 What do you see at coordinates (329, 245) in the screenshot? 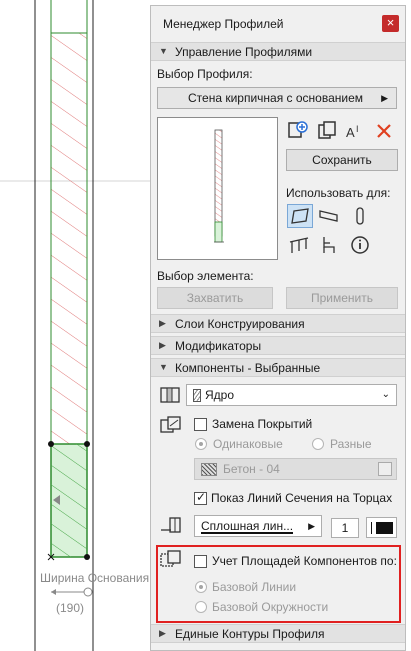
I see `chair-icon` at bounding box center [329, 245].